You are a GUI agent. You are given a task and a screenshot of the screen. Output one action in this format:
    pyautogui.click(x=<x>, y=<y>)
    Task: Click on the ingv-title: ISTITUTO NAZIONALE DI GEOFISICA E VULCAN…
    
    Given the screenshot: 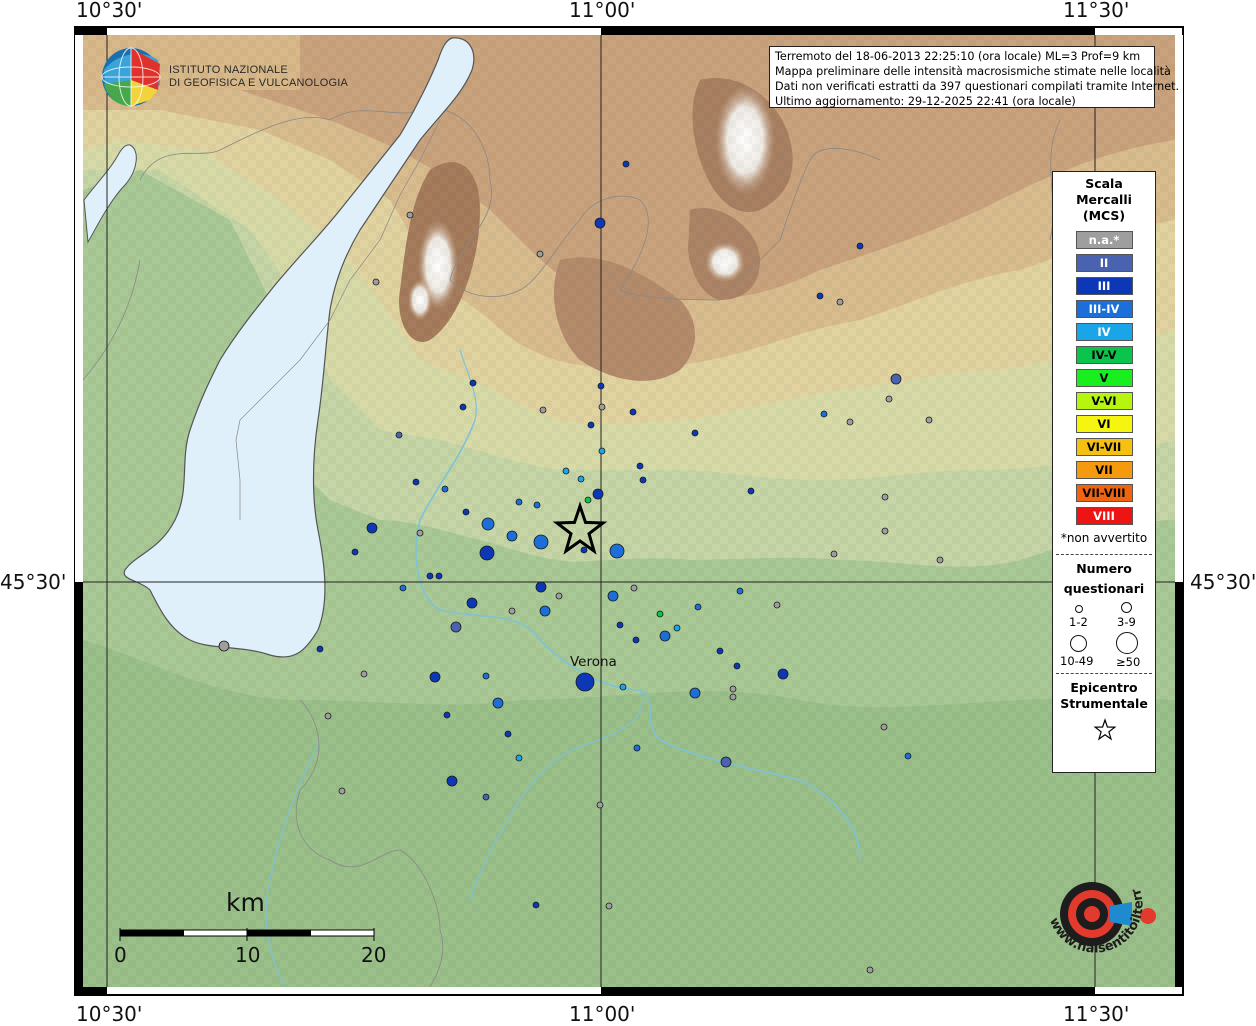 What is the action you would take?
    pyautogui.click(x=258, y=77)
    